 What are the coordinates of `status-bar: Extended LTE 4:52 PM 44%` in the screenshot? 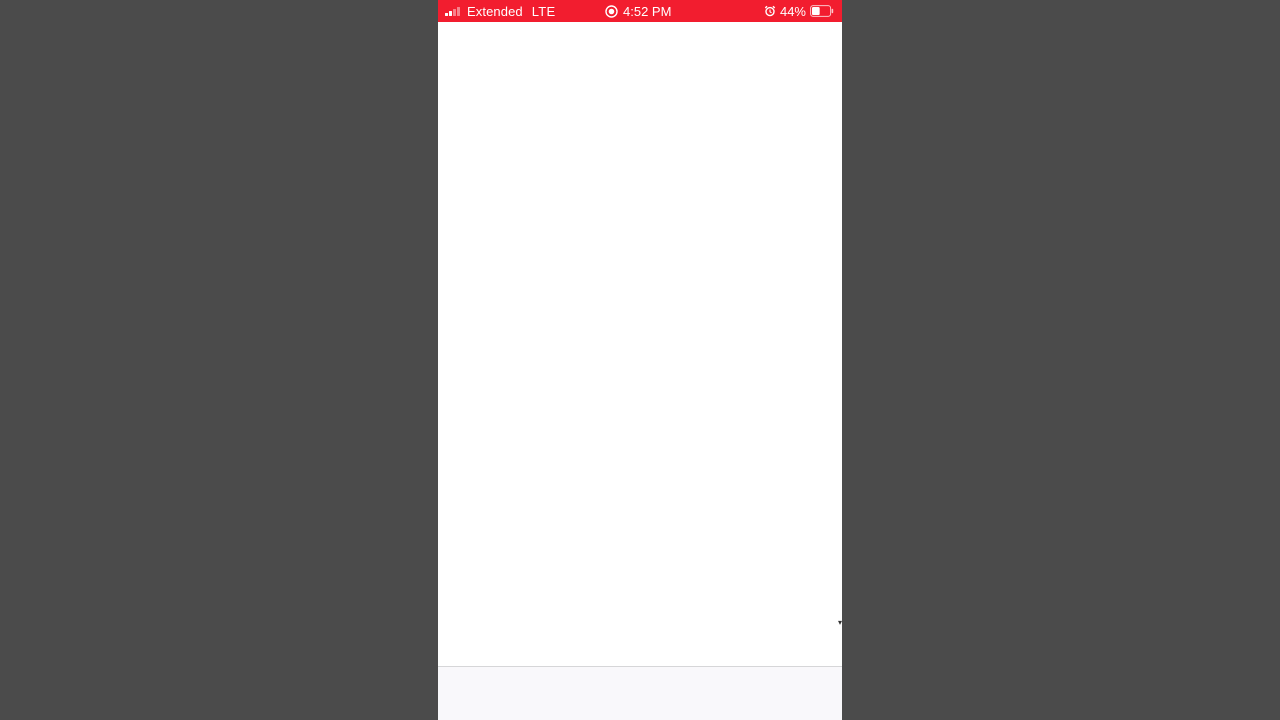 It's located at (640, 11).